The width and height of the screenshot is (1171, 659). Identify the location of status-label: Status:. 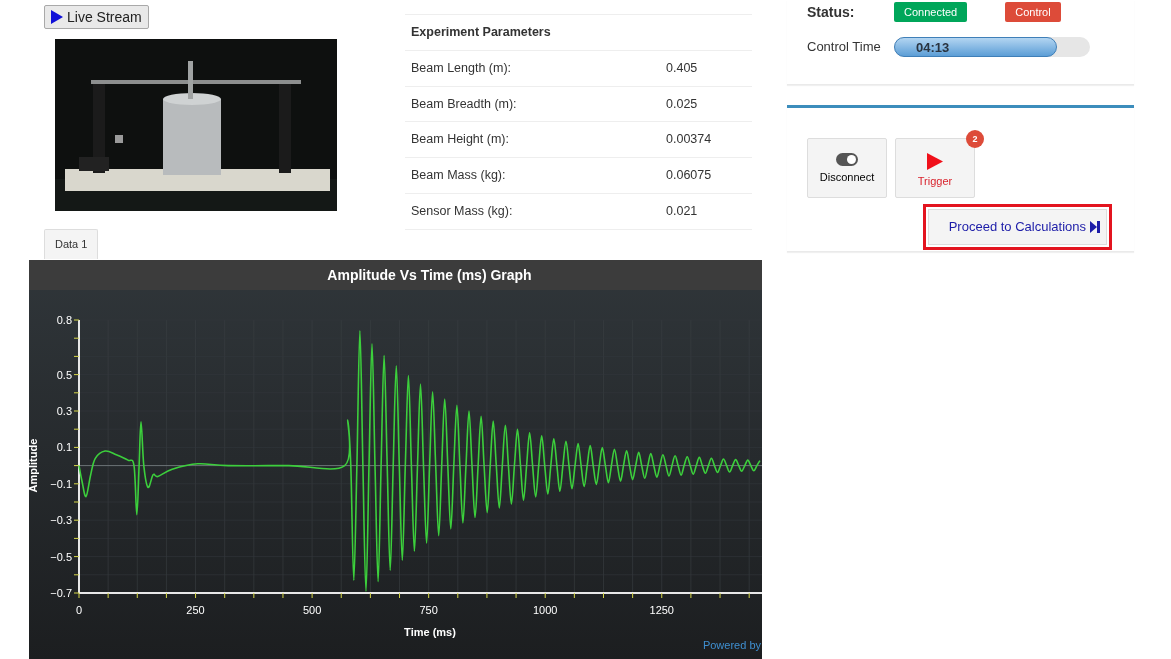
(831, 12).